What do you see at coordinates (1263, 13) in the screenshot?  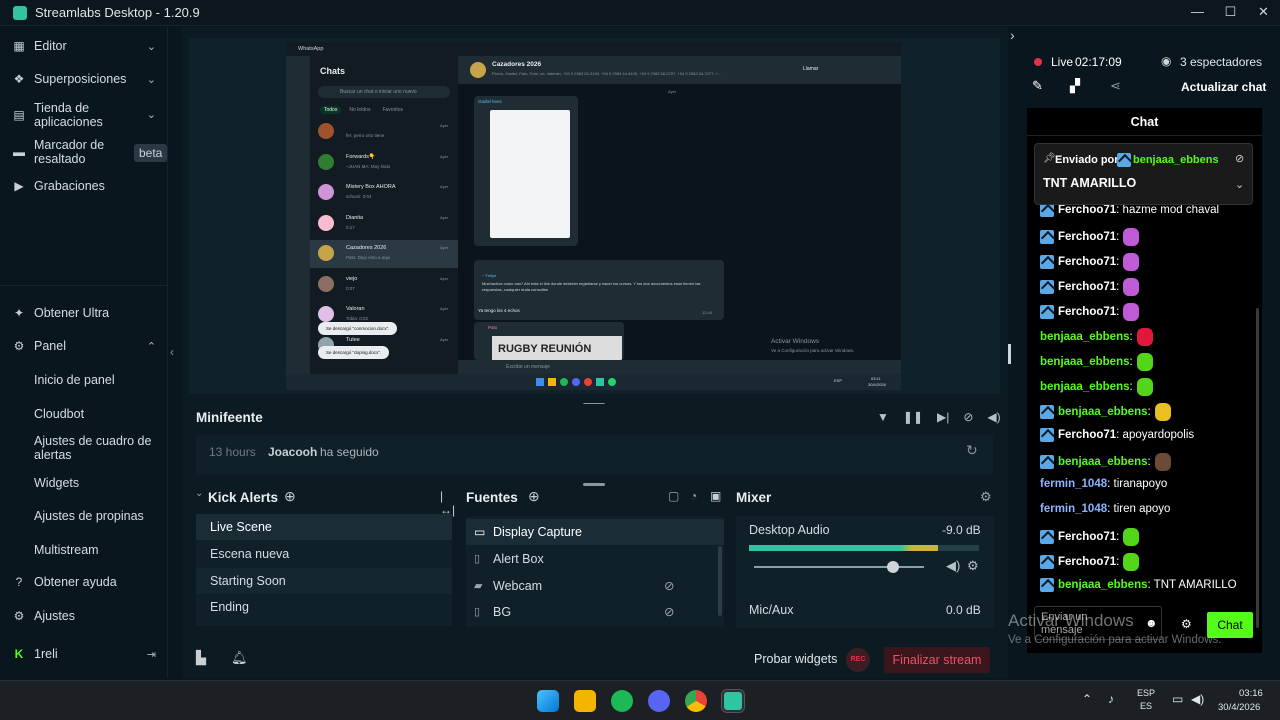 I see `close-button: ✕` at bounding box center [1263, 13].